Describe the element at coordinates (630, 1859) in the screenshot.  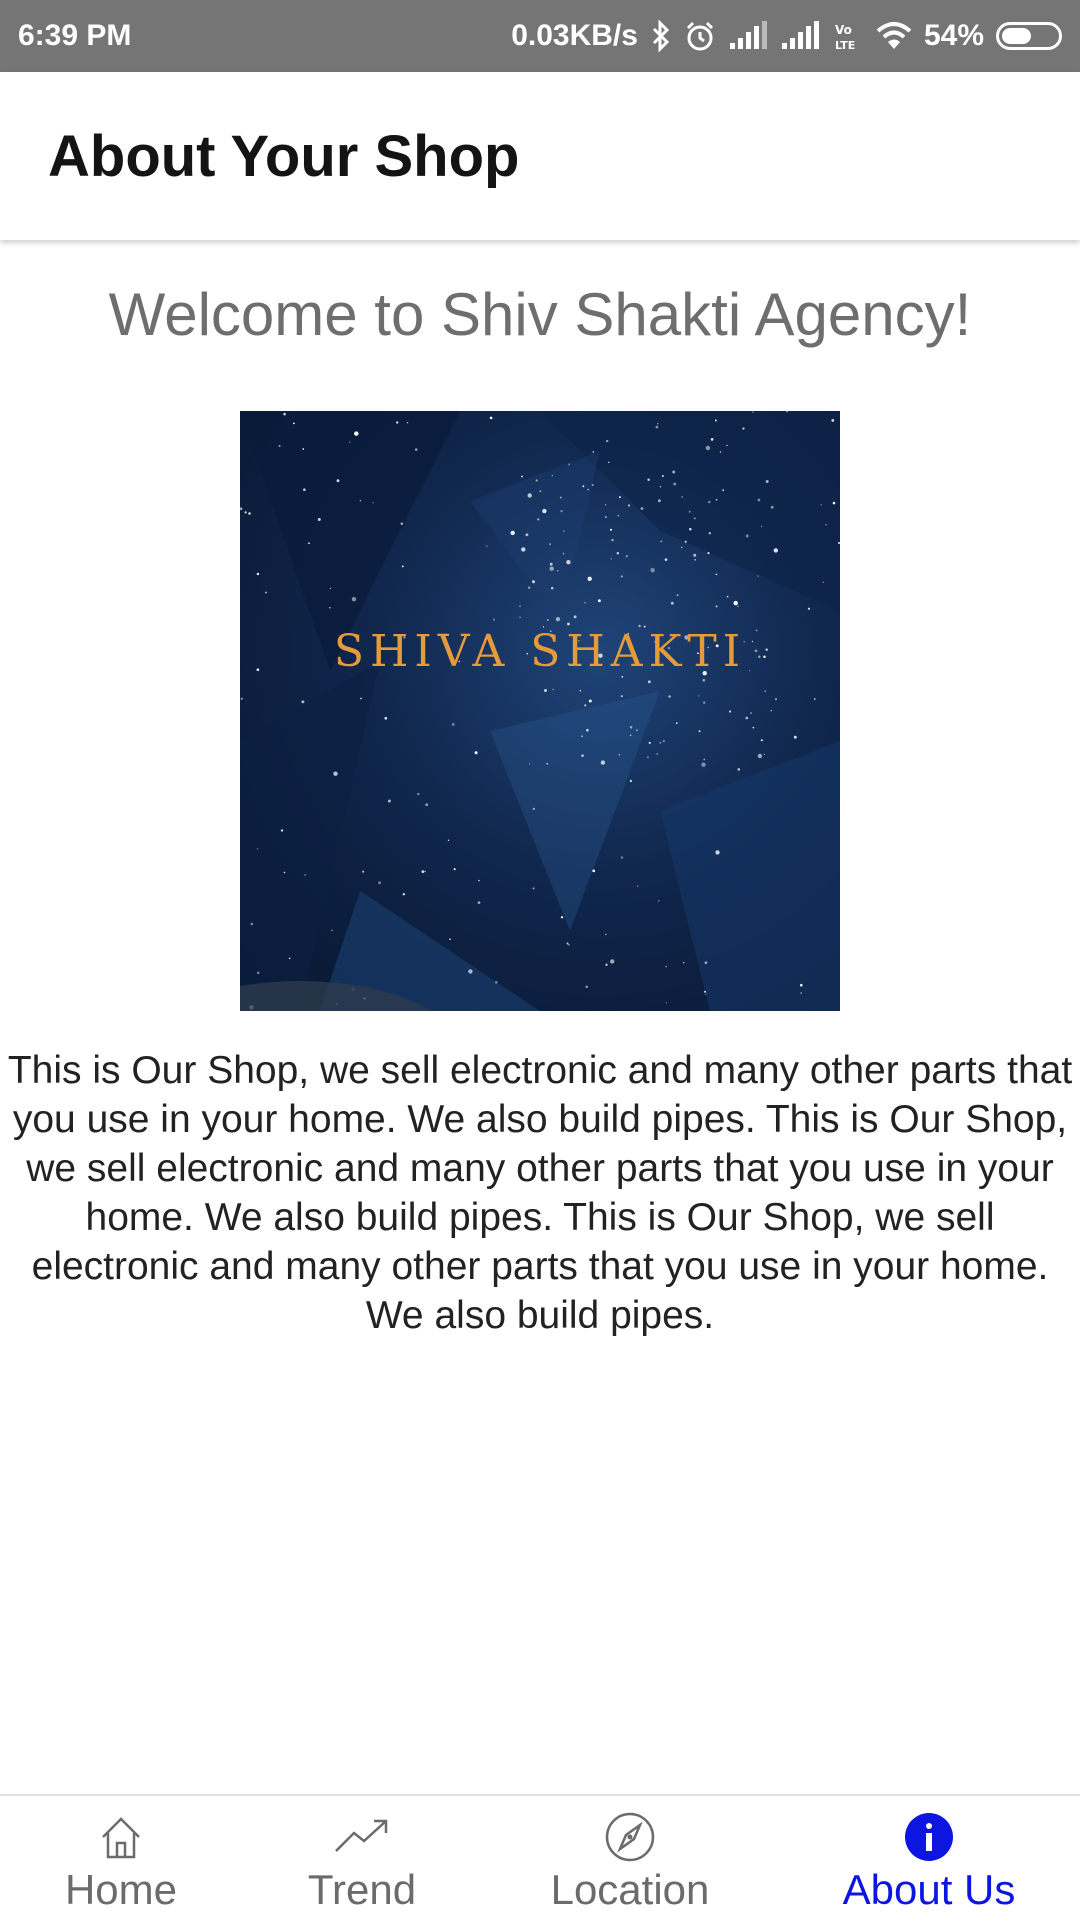
I see `nav-item-location: Location` at that location.